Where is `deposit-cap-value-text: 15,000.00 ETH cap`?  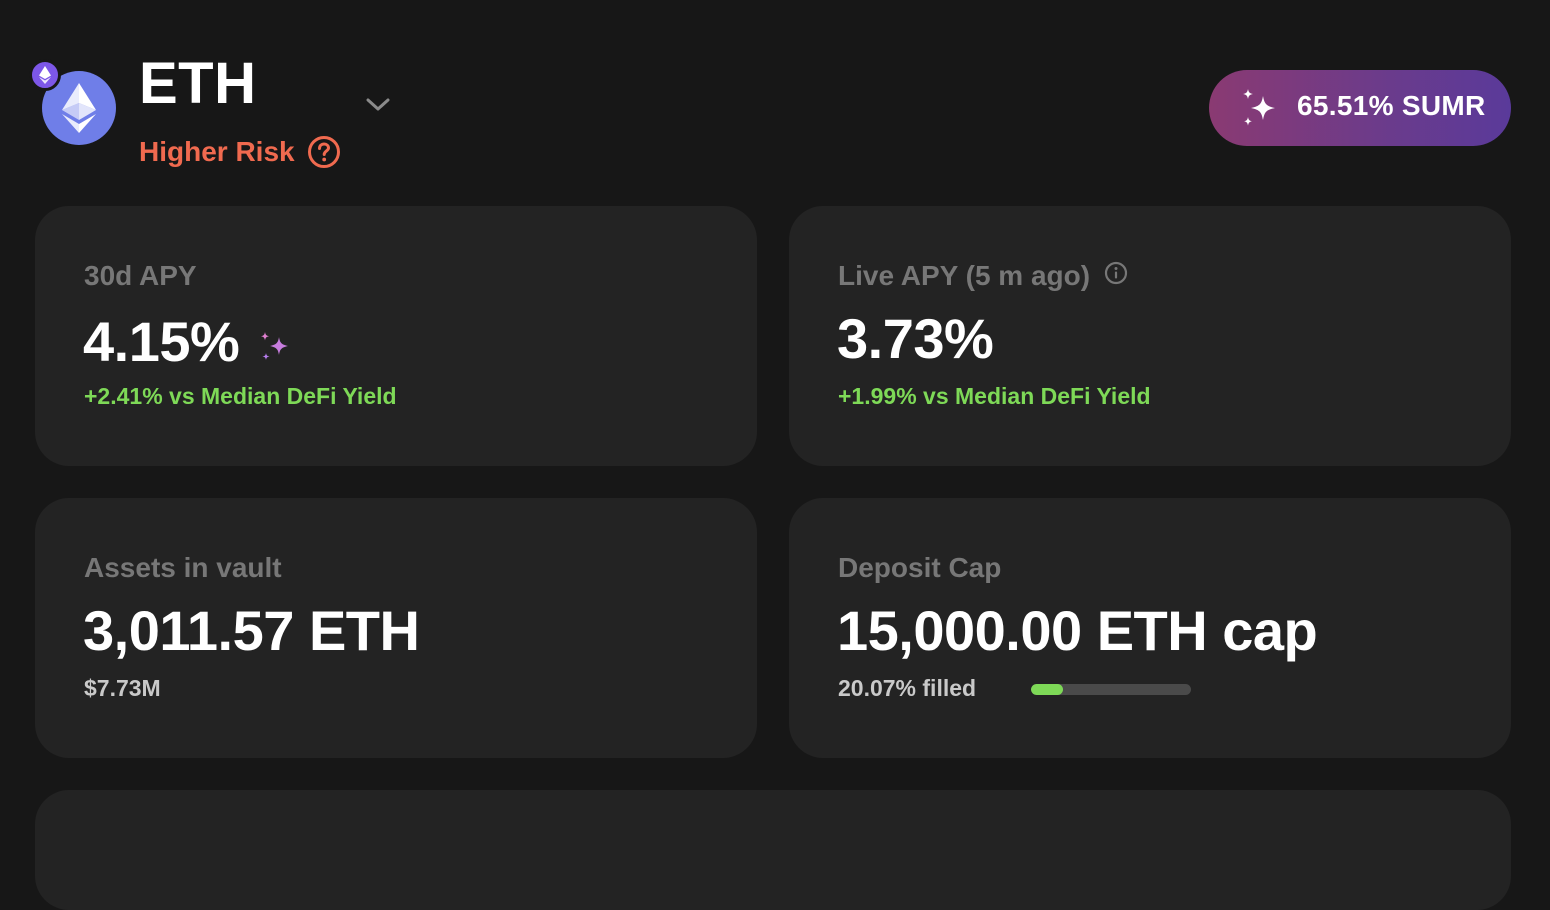 deposit-cap-value-text: 15,000.00 ETH cap is located at coordinates (1077, 630).